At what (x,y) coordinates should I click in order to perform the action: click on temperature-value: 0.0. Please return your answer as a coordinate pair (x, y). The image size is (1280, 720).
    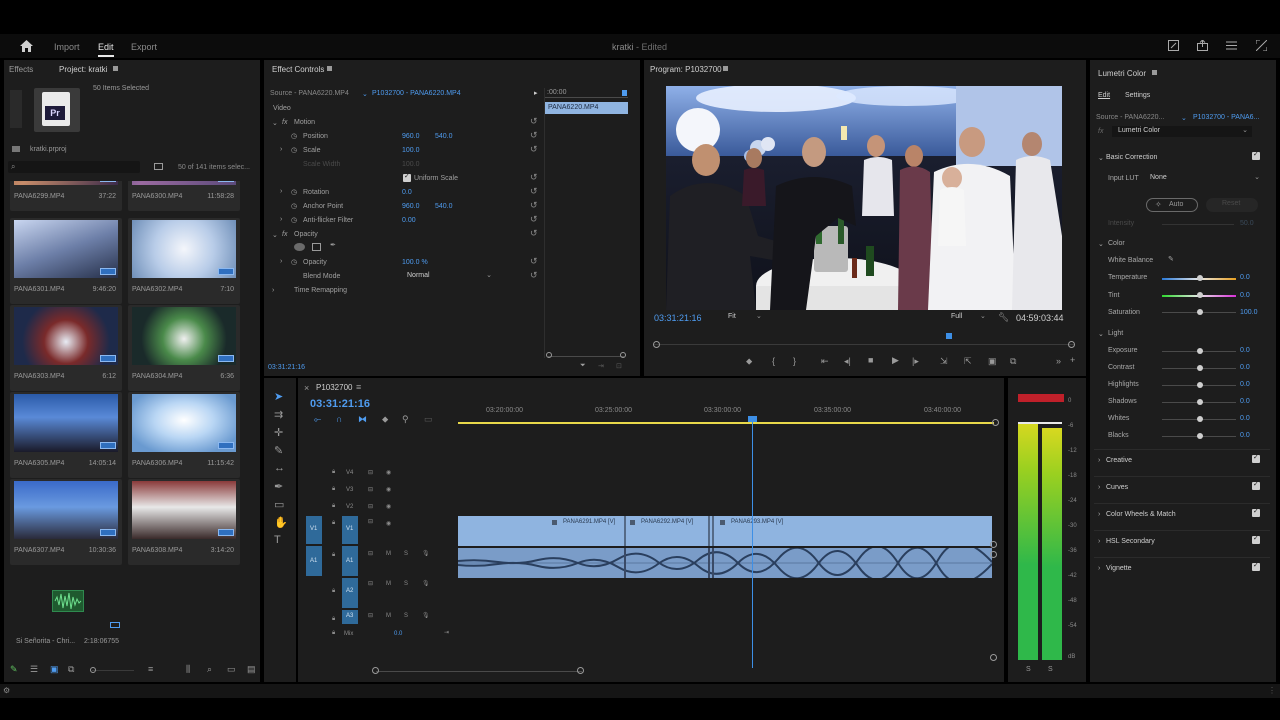
    Looking at the image, I should click on (1245, 277).